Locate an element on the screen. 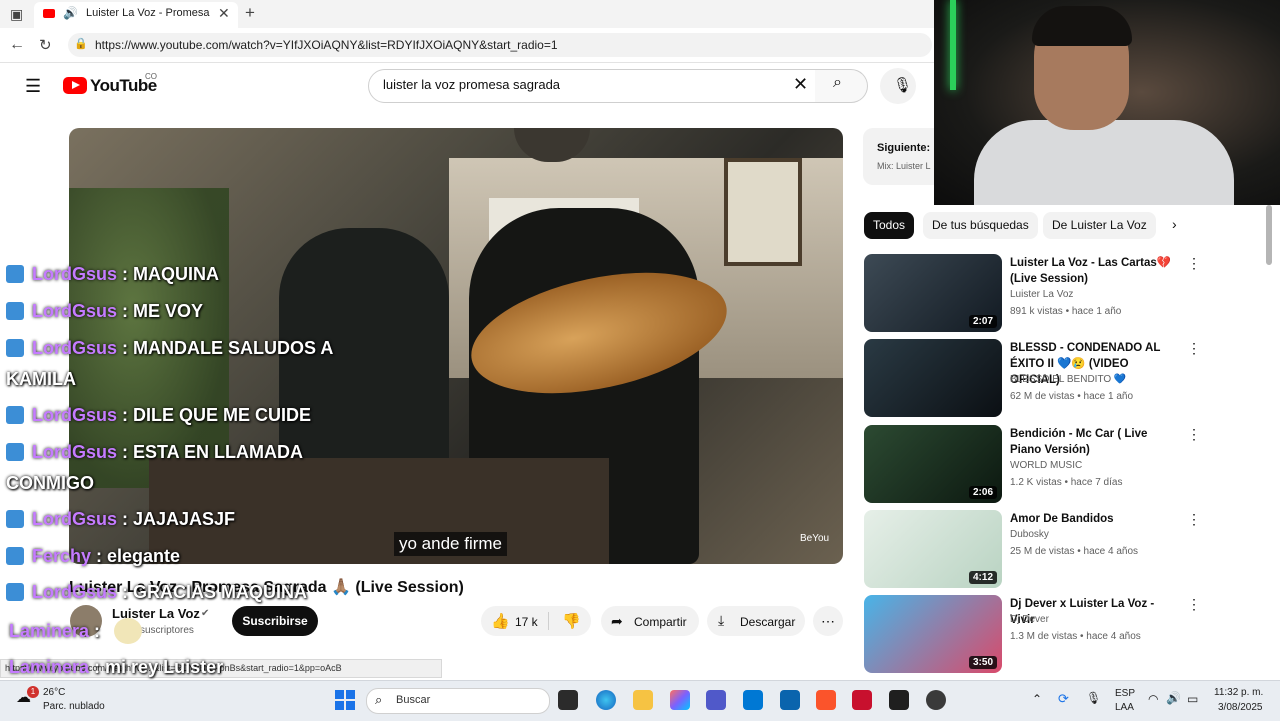  language-layout: LAA is located at coordinates (1124, 707).